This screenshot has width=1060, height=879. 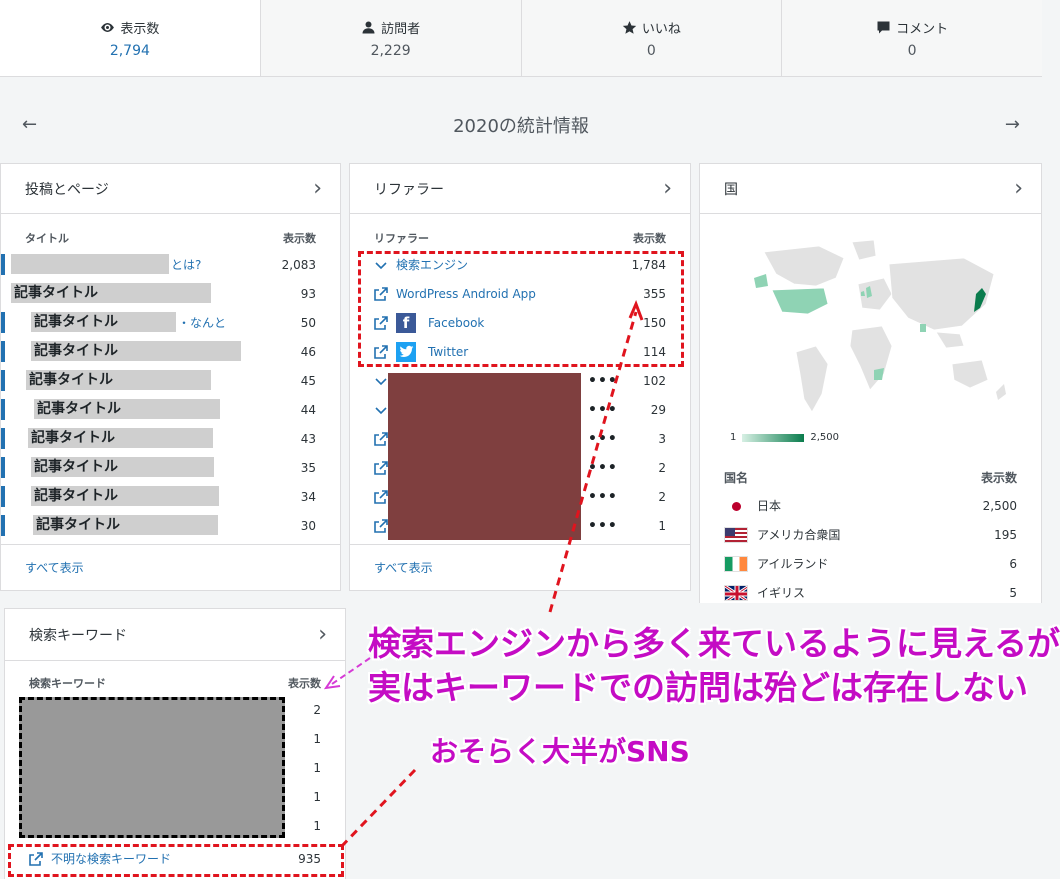 What do you see at coordinates (654, 380) in the screenshot?
I see `referrer-views: 102` at bounding box center [654, 380].